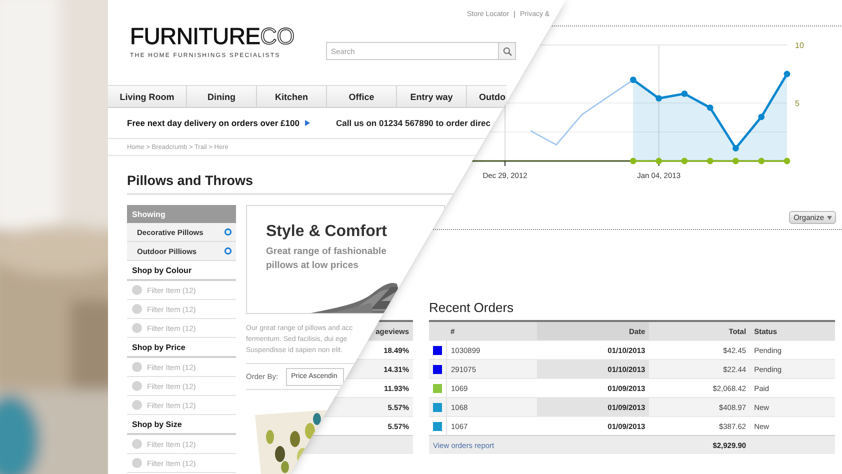  I want to click on filter-panel-header: Showing, so click(181, 214).